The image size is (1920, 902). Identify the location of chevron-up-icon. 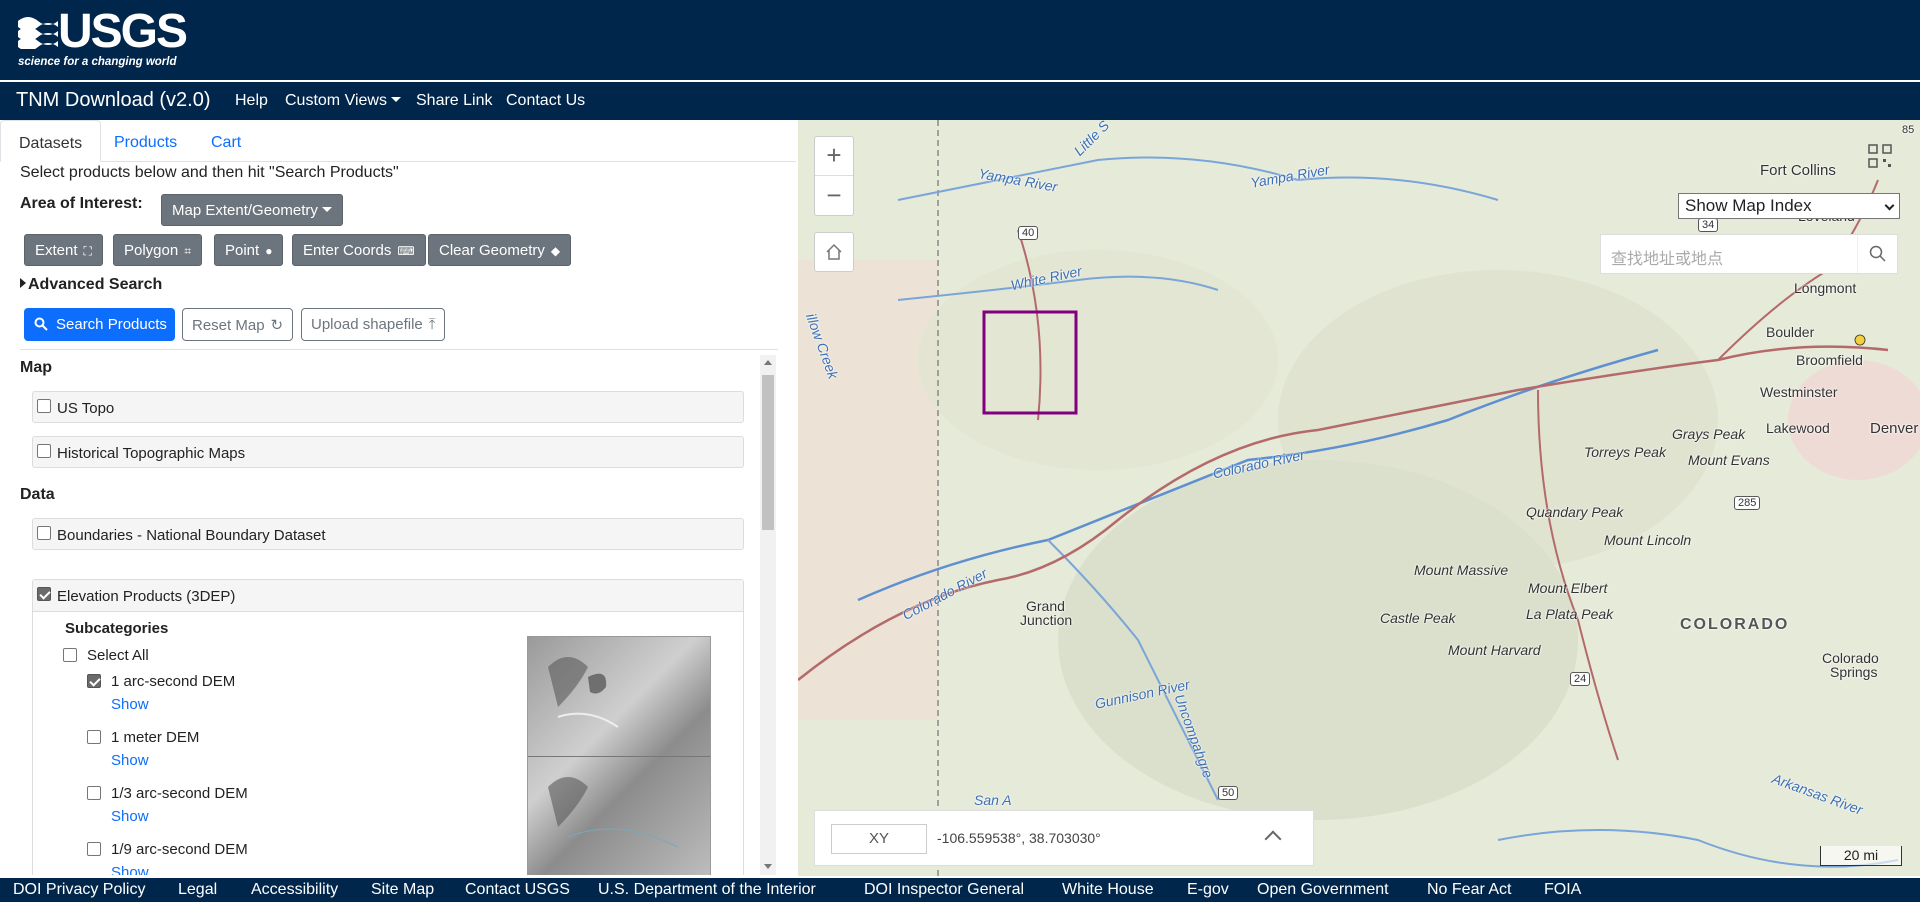
(1273, 839).